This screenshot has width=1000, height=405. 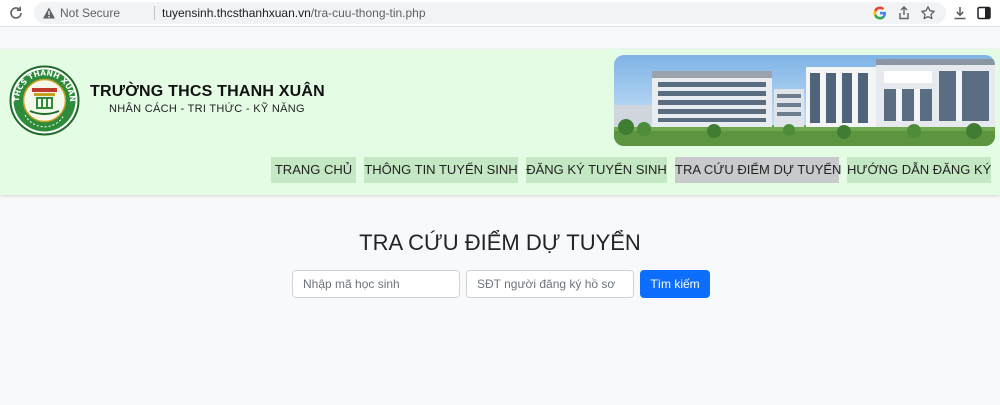 What do you see at coordinates (44, 100) in the screenshot?
I see `school-logo: THCS THANH XUÂN` at bounding box center [44, 100].